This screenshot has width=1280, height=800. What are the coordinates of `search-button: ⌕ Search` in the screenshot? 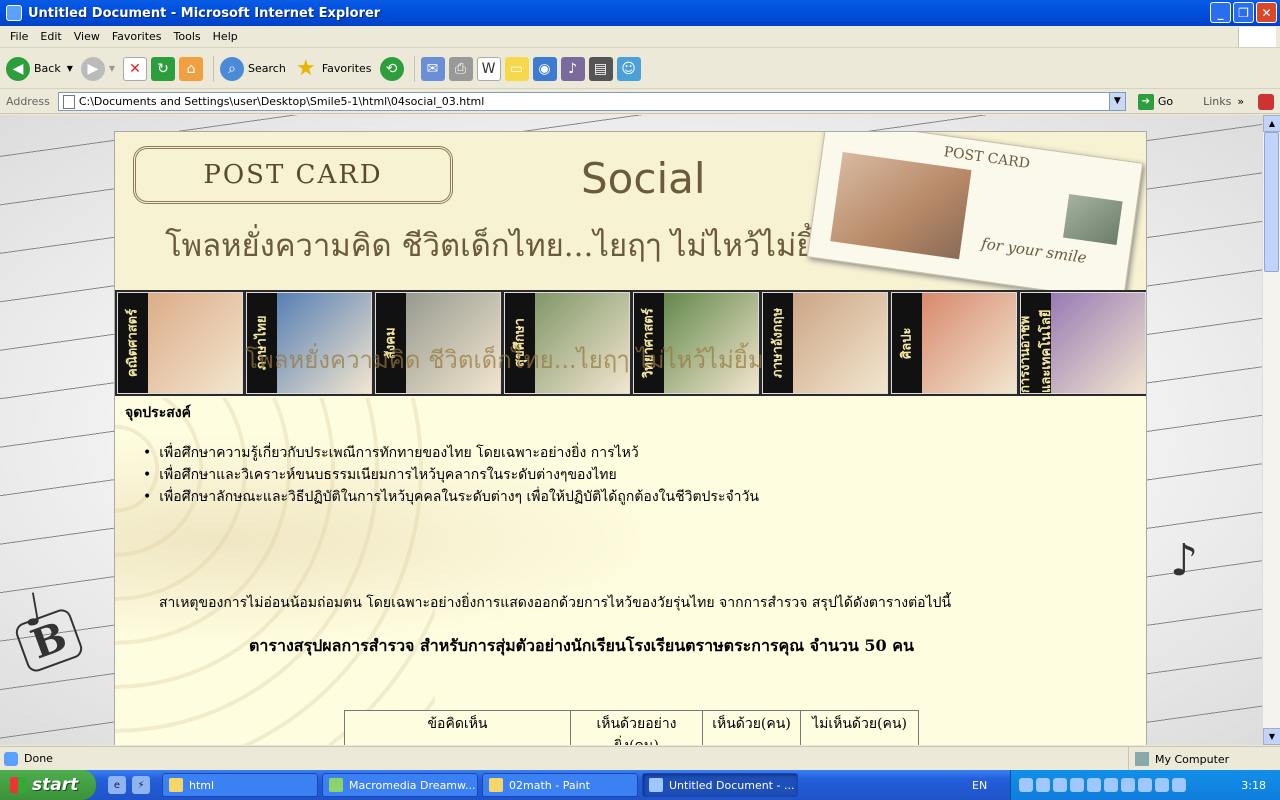 It's located at (253, 68).